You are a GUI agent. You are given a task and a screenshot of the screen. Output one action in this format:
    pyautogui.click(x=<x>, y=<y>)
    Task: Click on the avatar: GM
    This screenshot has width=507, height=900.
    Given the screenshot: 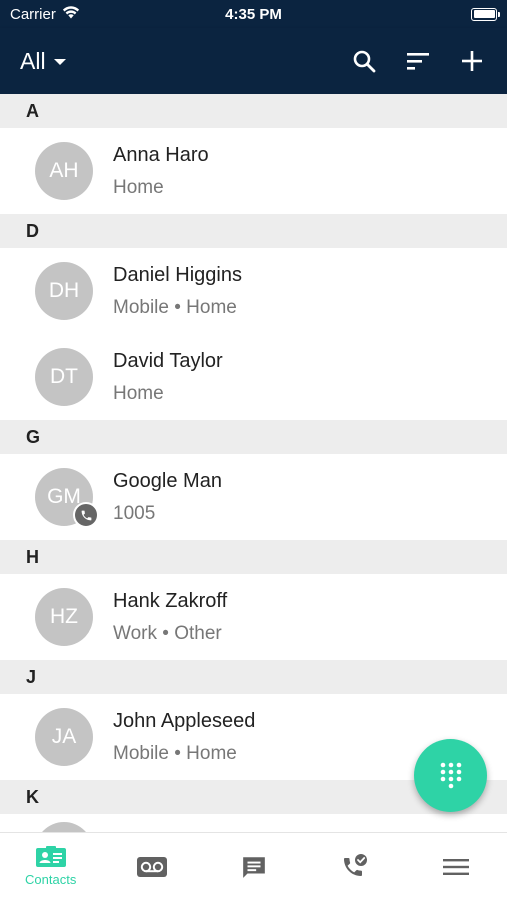 What is the action you would take?
    pyautogui.click(x=67, y=498)
    